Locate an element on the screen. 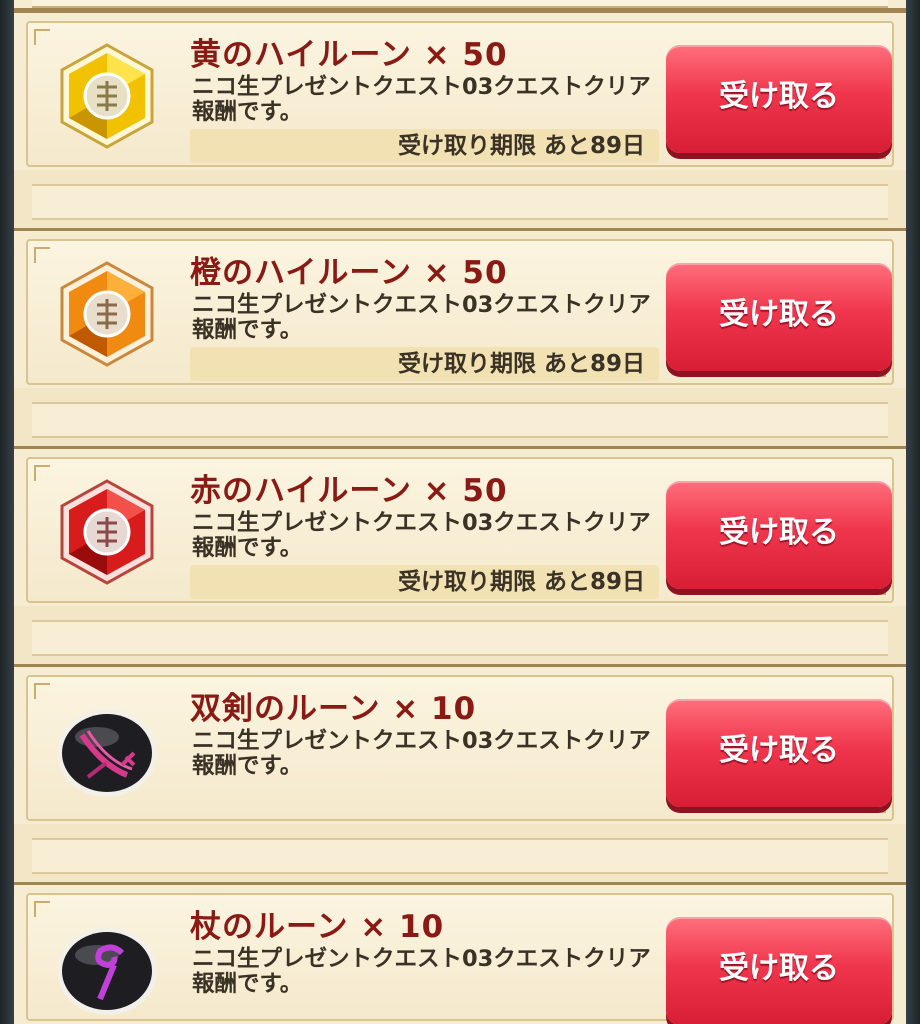 The height and width of the screenshot is (1024, 920). twin-sword-rune-icon is located at coordinates (107, 753).